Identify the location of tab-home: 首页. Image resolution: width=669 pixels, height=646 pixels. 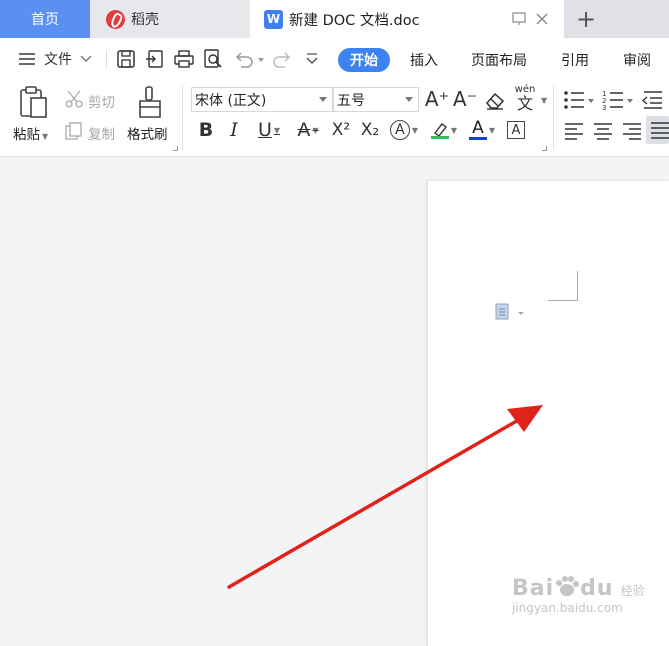
(45, 19).